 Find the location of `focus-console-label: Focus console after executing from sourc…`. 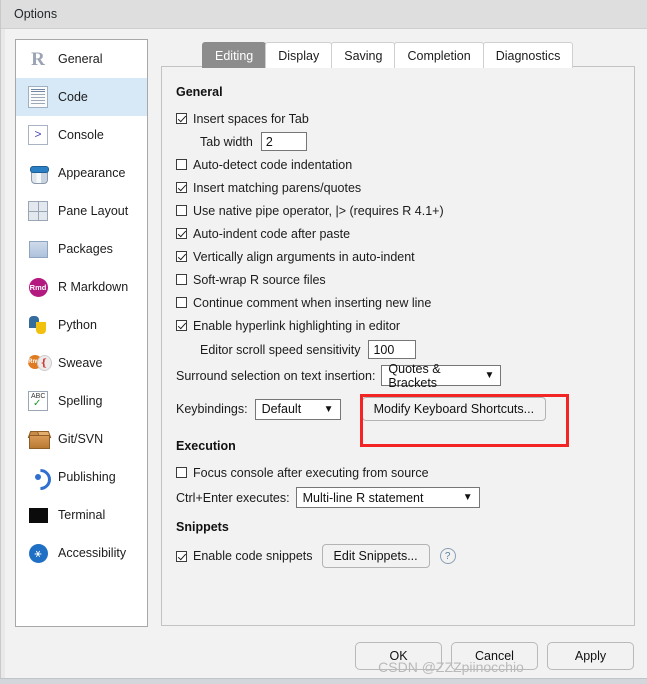

focus-console-label: Focus console after executing from sourc… is located at coordinates (311, 472).